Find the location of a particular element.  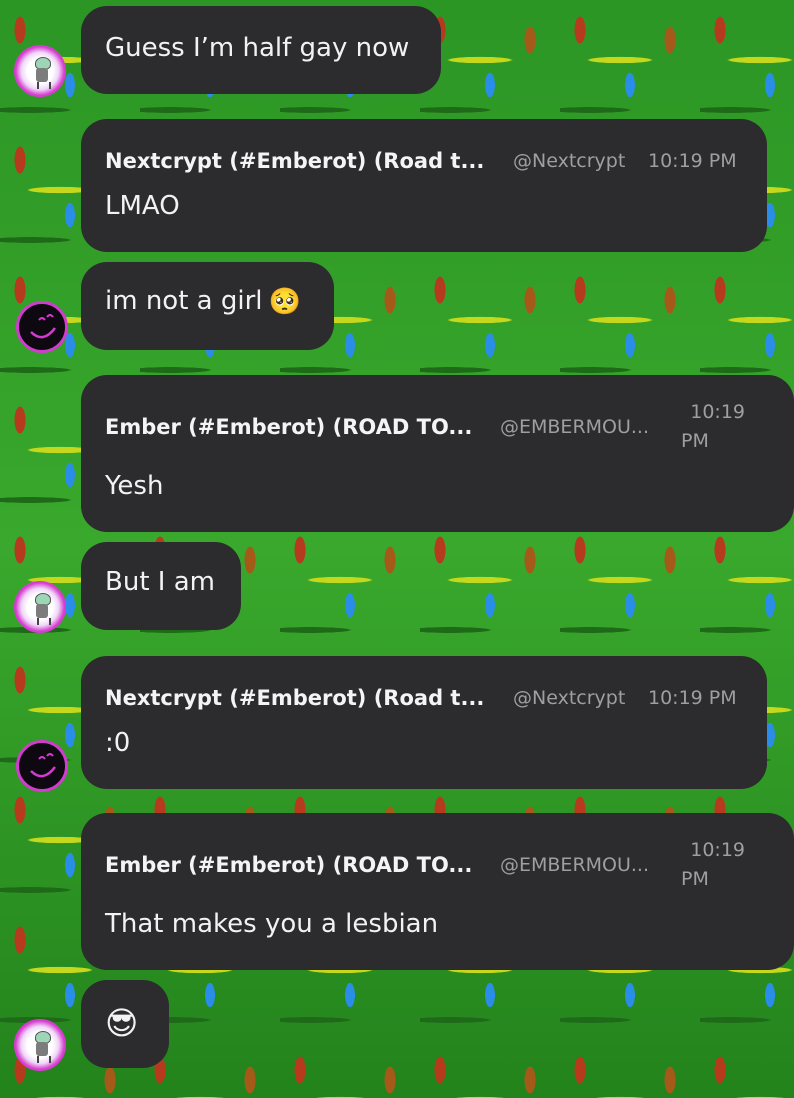

message-text: :0 is located at coordinates (118, 743).